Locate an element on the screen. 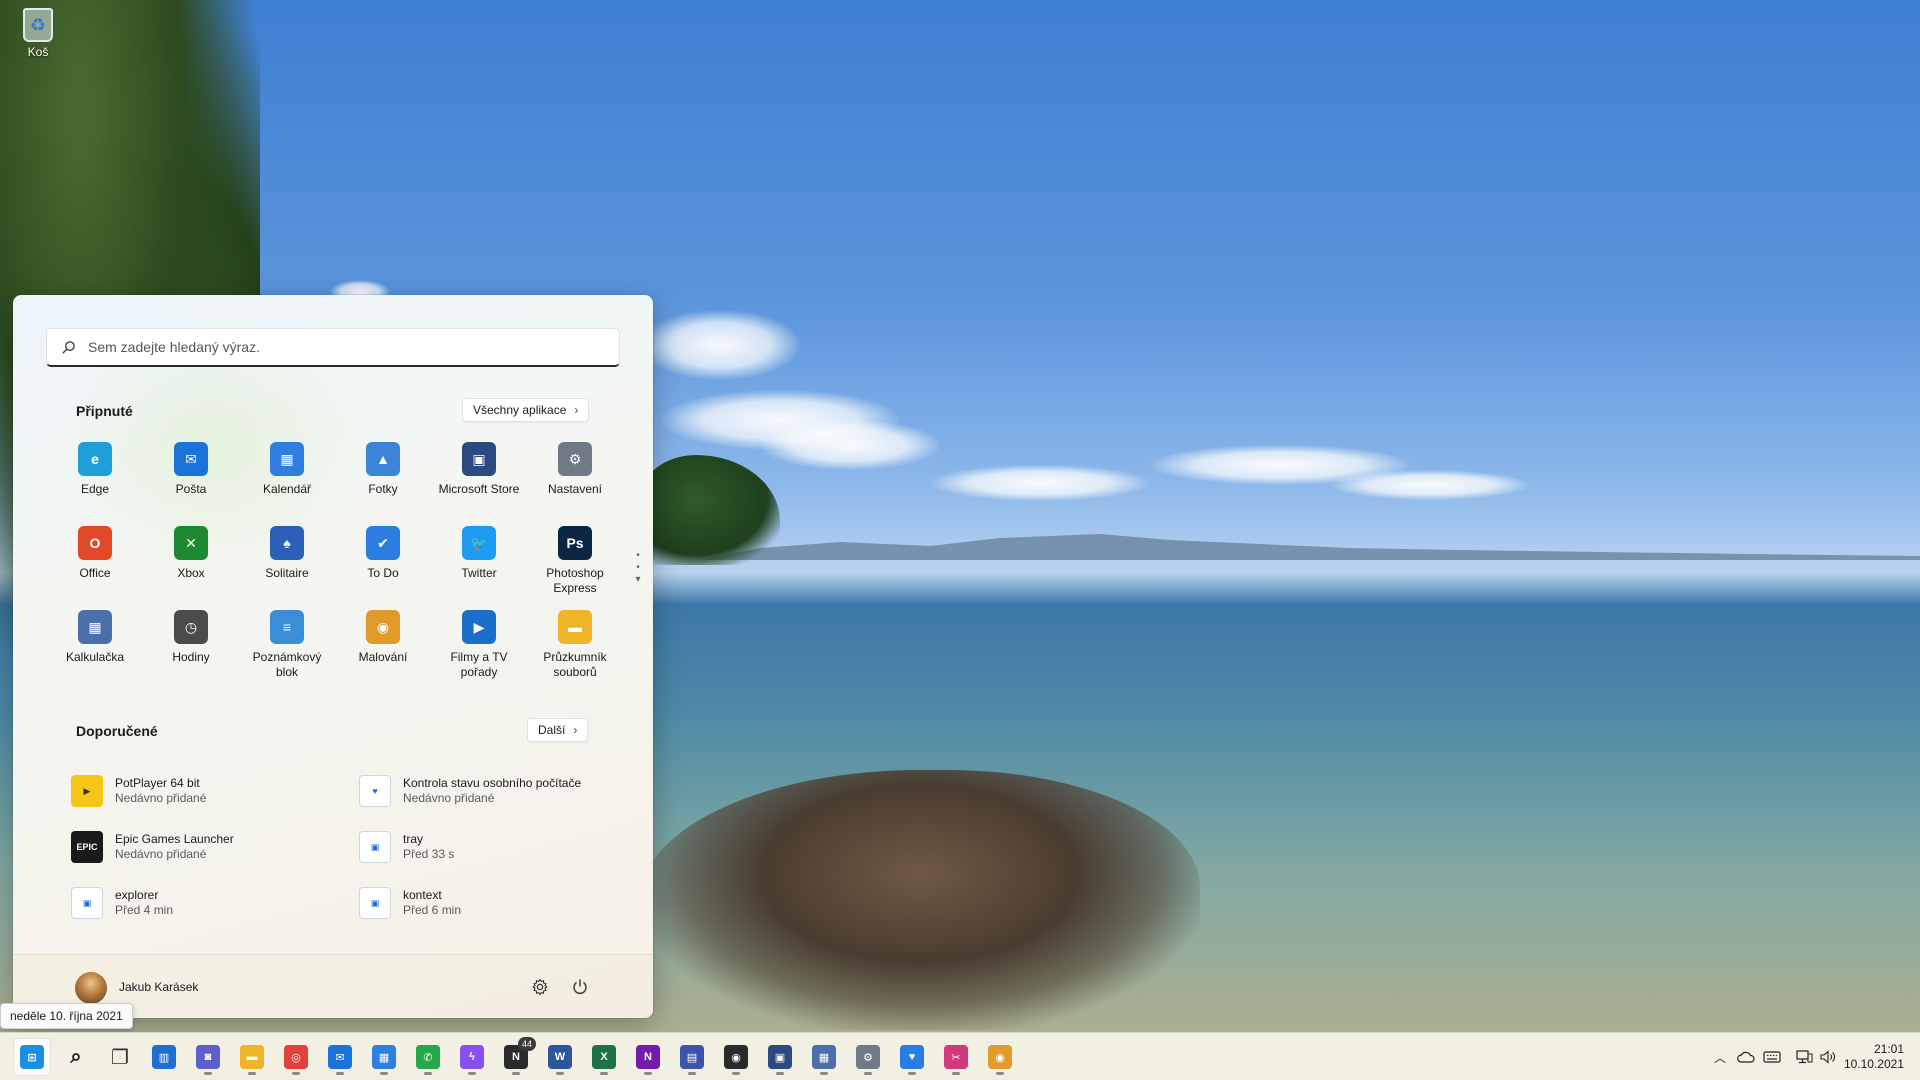  pinned-app: ≡ Poznámkový blok is located at coordinates (287, 652).